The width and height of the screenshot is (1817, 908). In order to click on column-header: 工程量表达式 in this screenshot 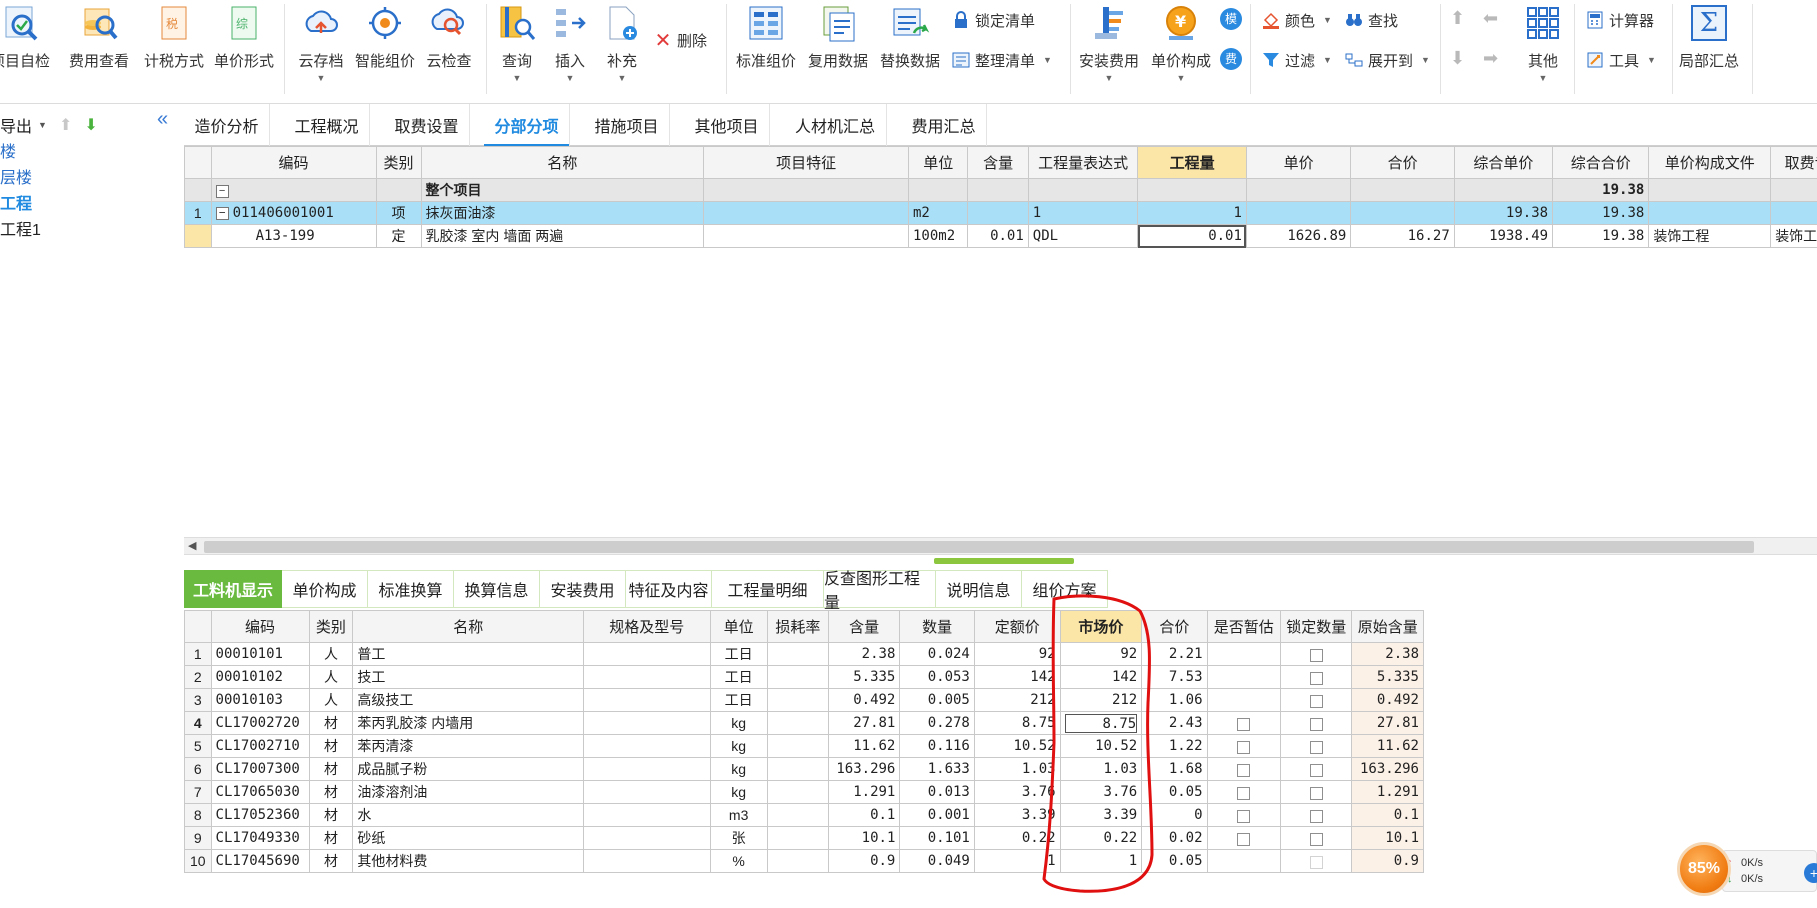, I will do `click(1083, 162)`.